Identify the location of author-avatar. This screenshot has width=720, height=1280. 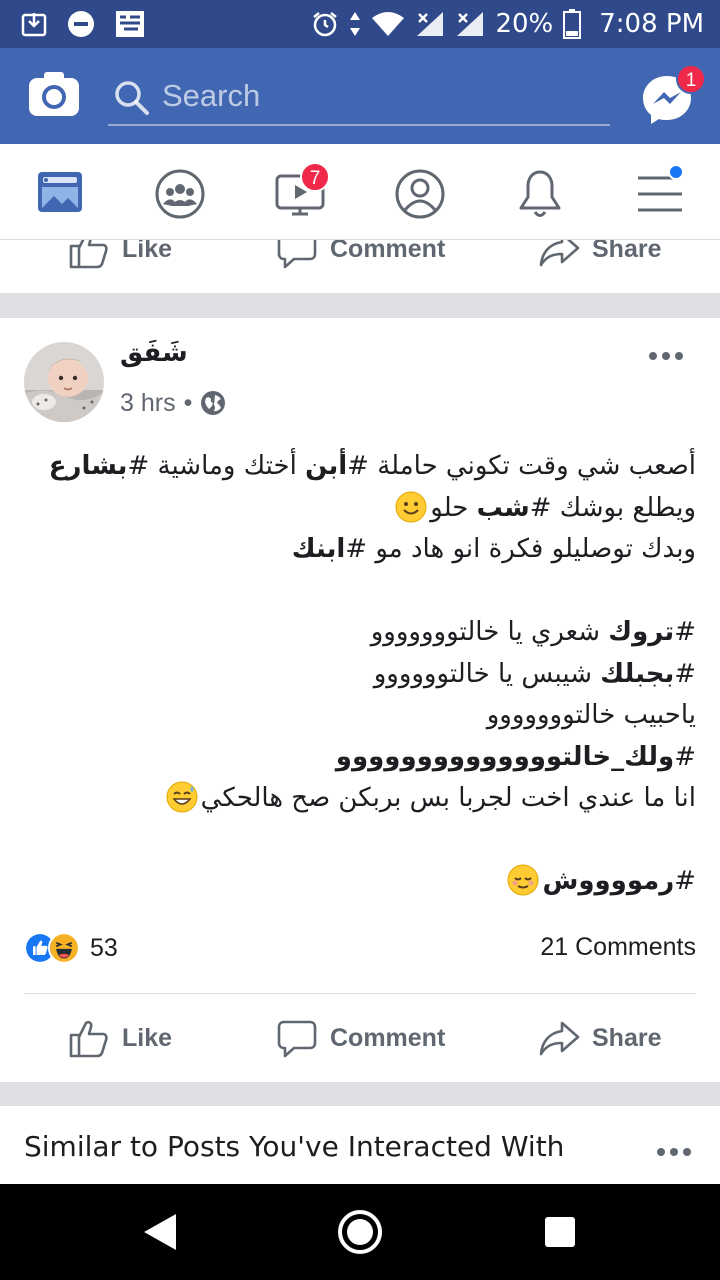
(64, 382).